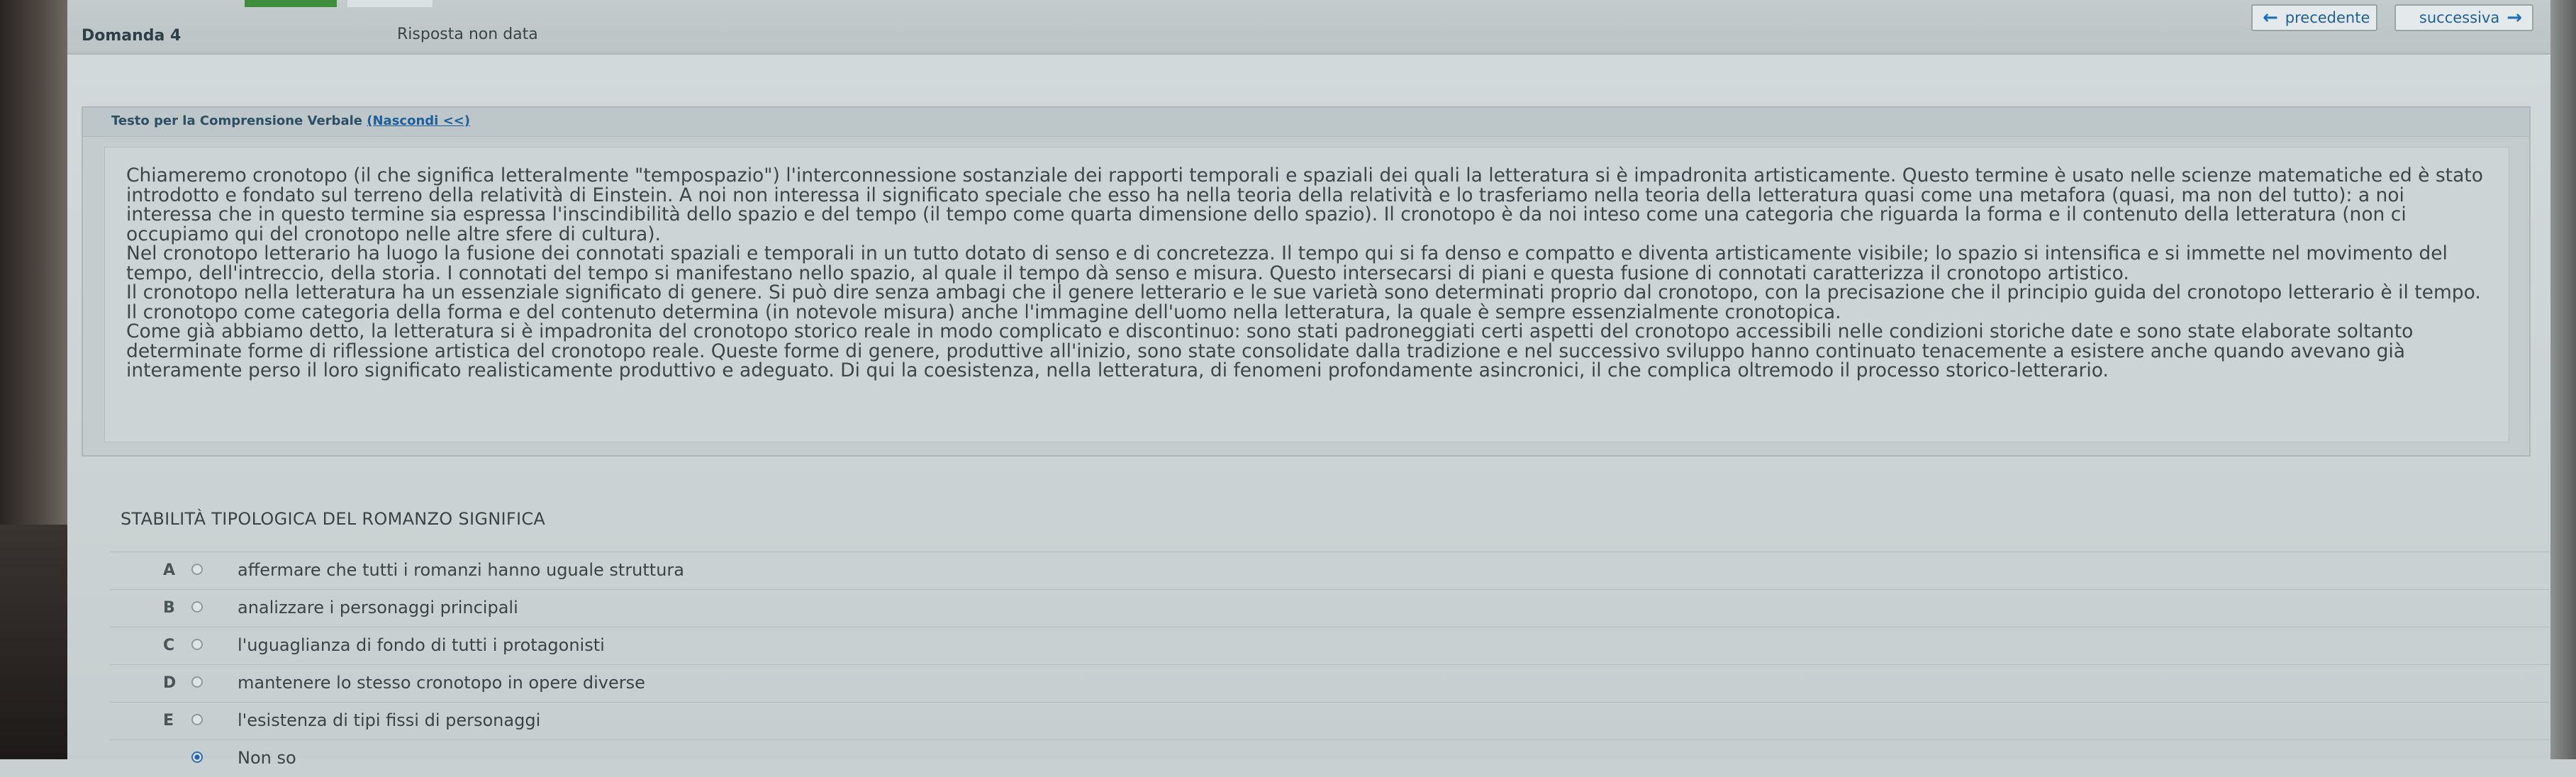 This screenshot has height=777, width=2576. I want to click on answer-letter: D, so click(170, 683).